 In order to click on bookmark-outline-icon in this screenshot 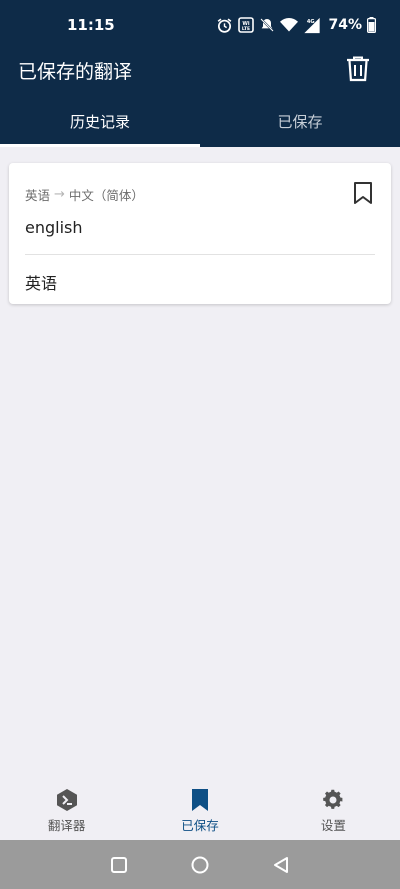, I will do `click(363, 193)`.